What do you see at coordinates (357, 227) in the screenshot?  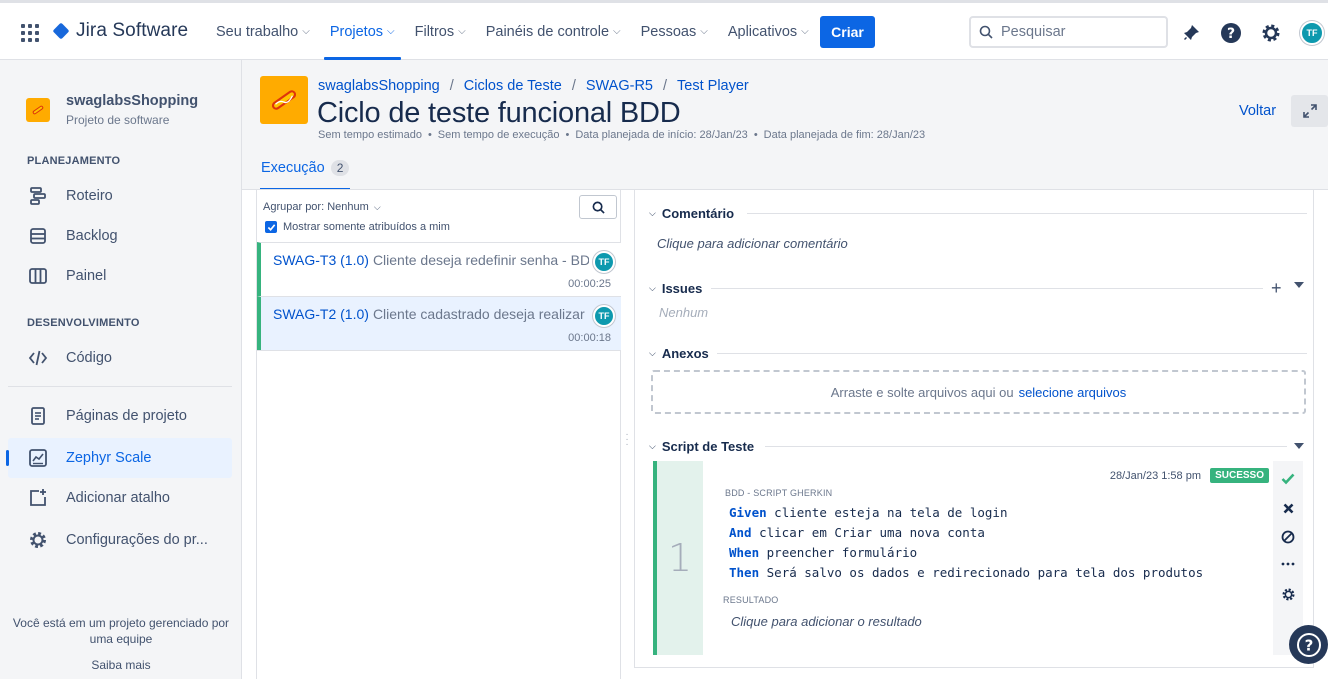 I see `only-mine-checkbox-row: Mostrar somente atribuídos a mim` at bounding box center [357, 227].